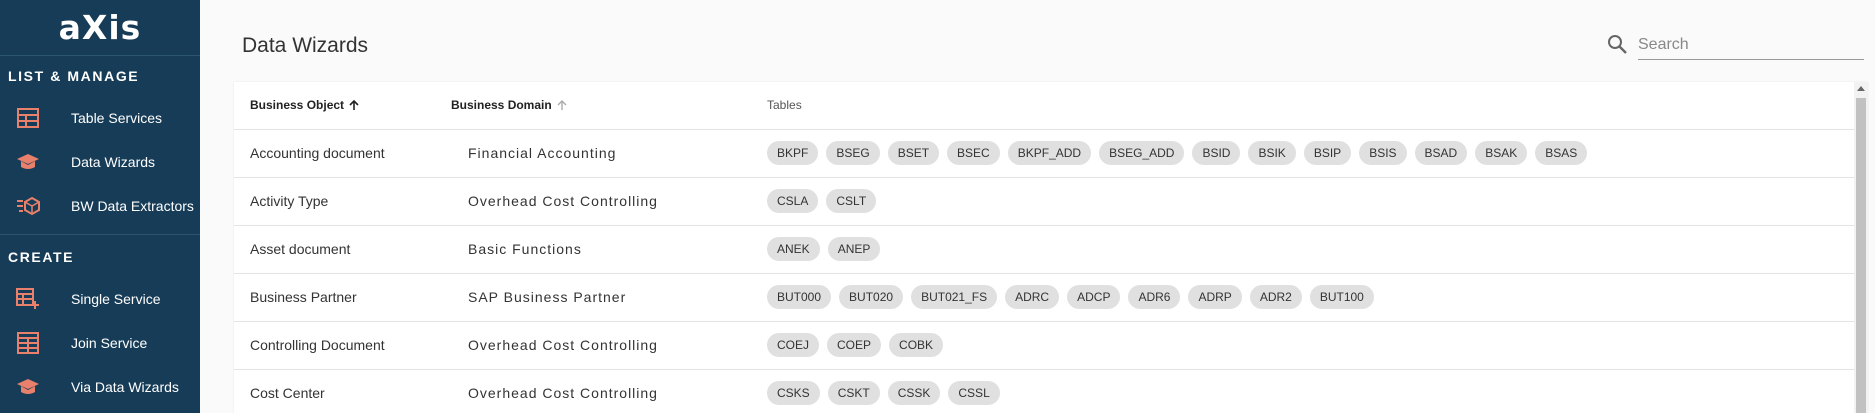  Describe the element at coordinates (799, 297) in the screenshot. I see `table-chip: BUT000` at that location.